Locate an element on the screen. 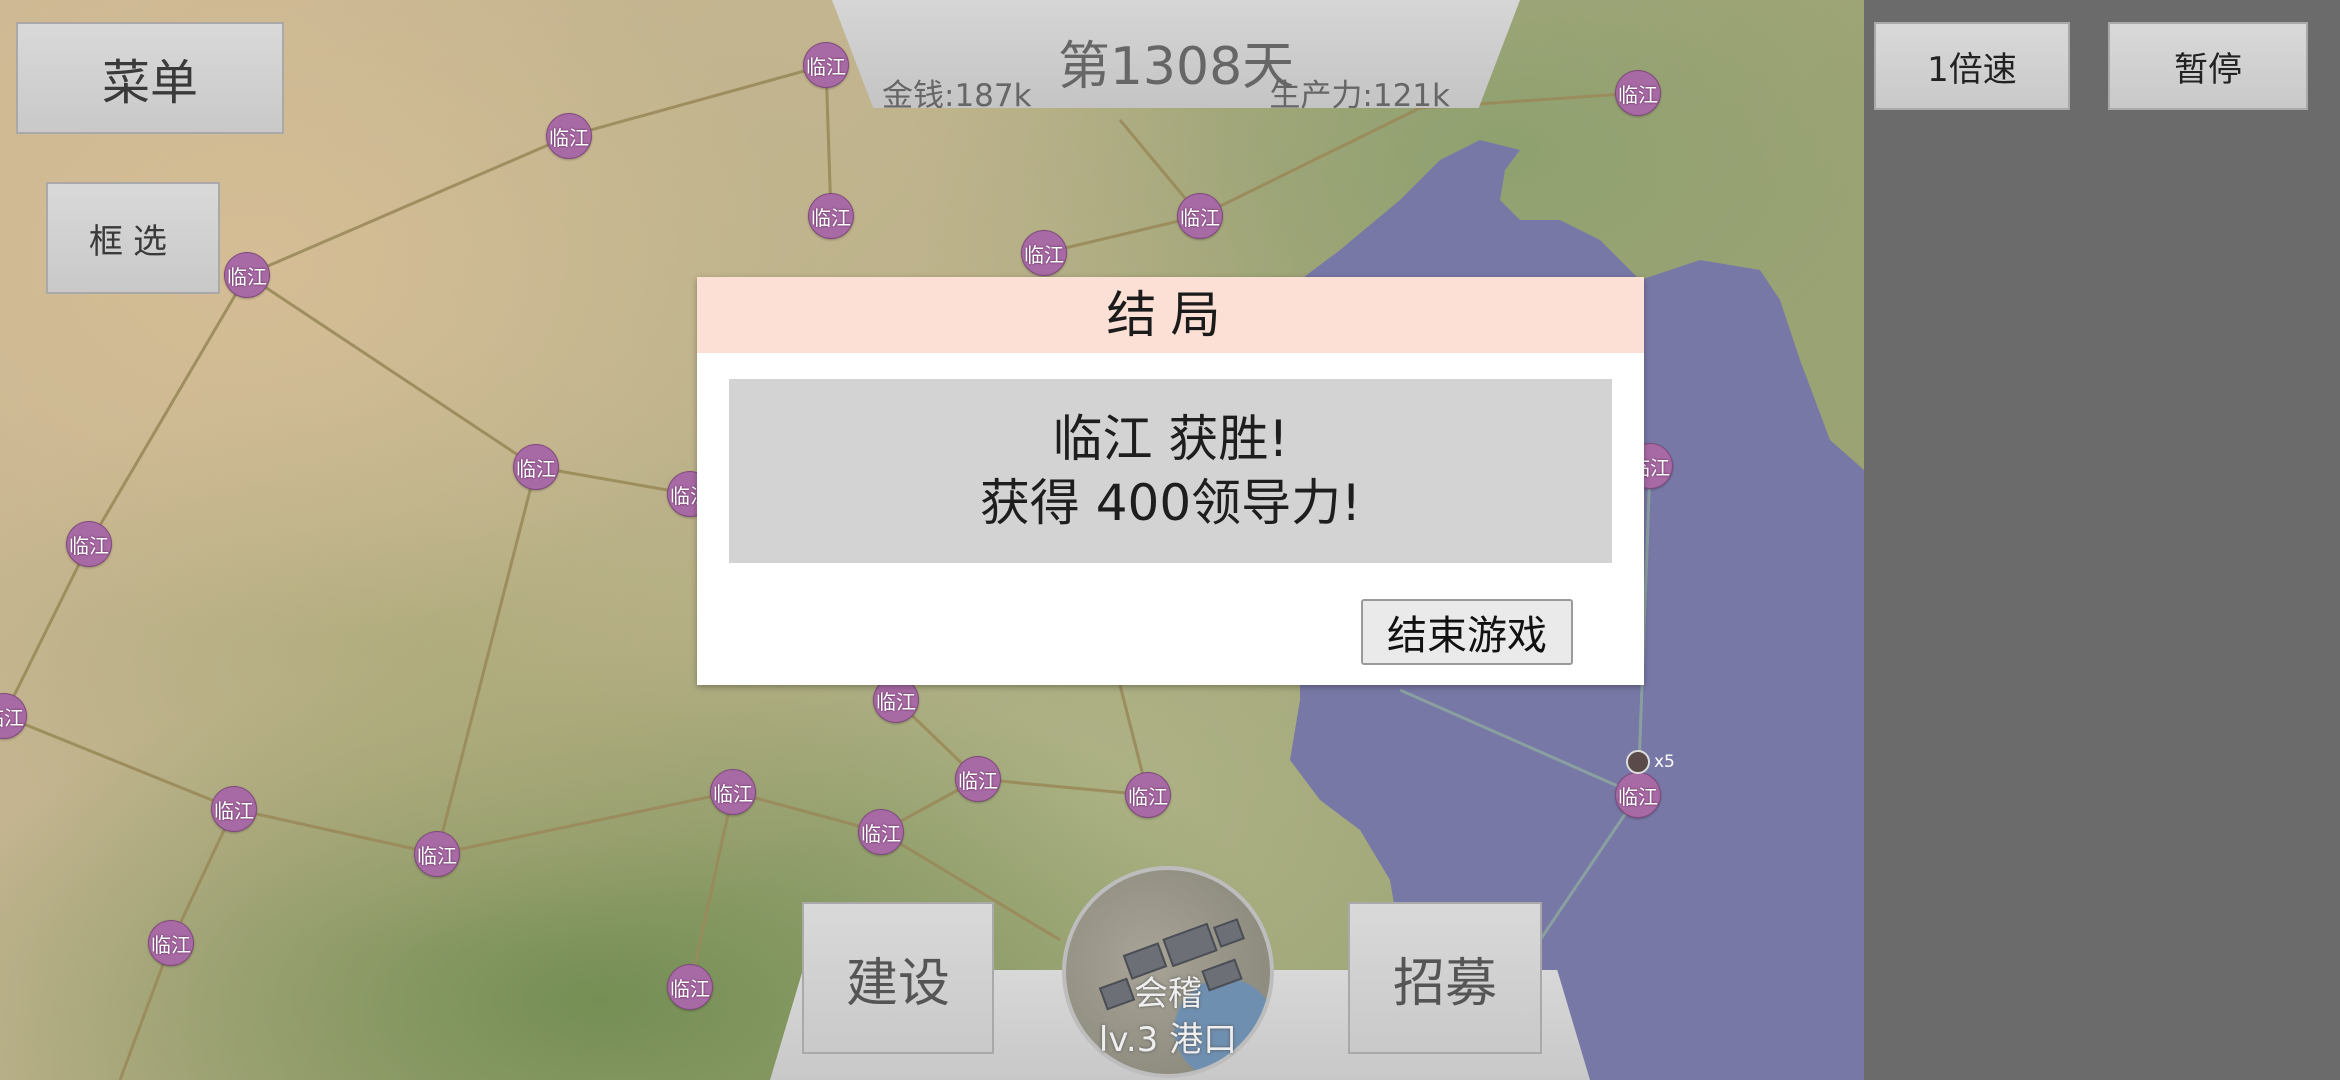 The image size is (2340, 1080). fleet-marker is located at coordinates (1638, 762).